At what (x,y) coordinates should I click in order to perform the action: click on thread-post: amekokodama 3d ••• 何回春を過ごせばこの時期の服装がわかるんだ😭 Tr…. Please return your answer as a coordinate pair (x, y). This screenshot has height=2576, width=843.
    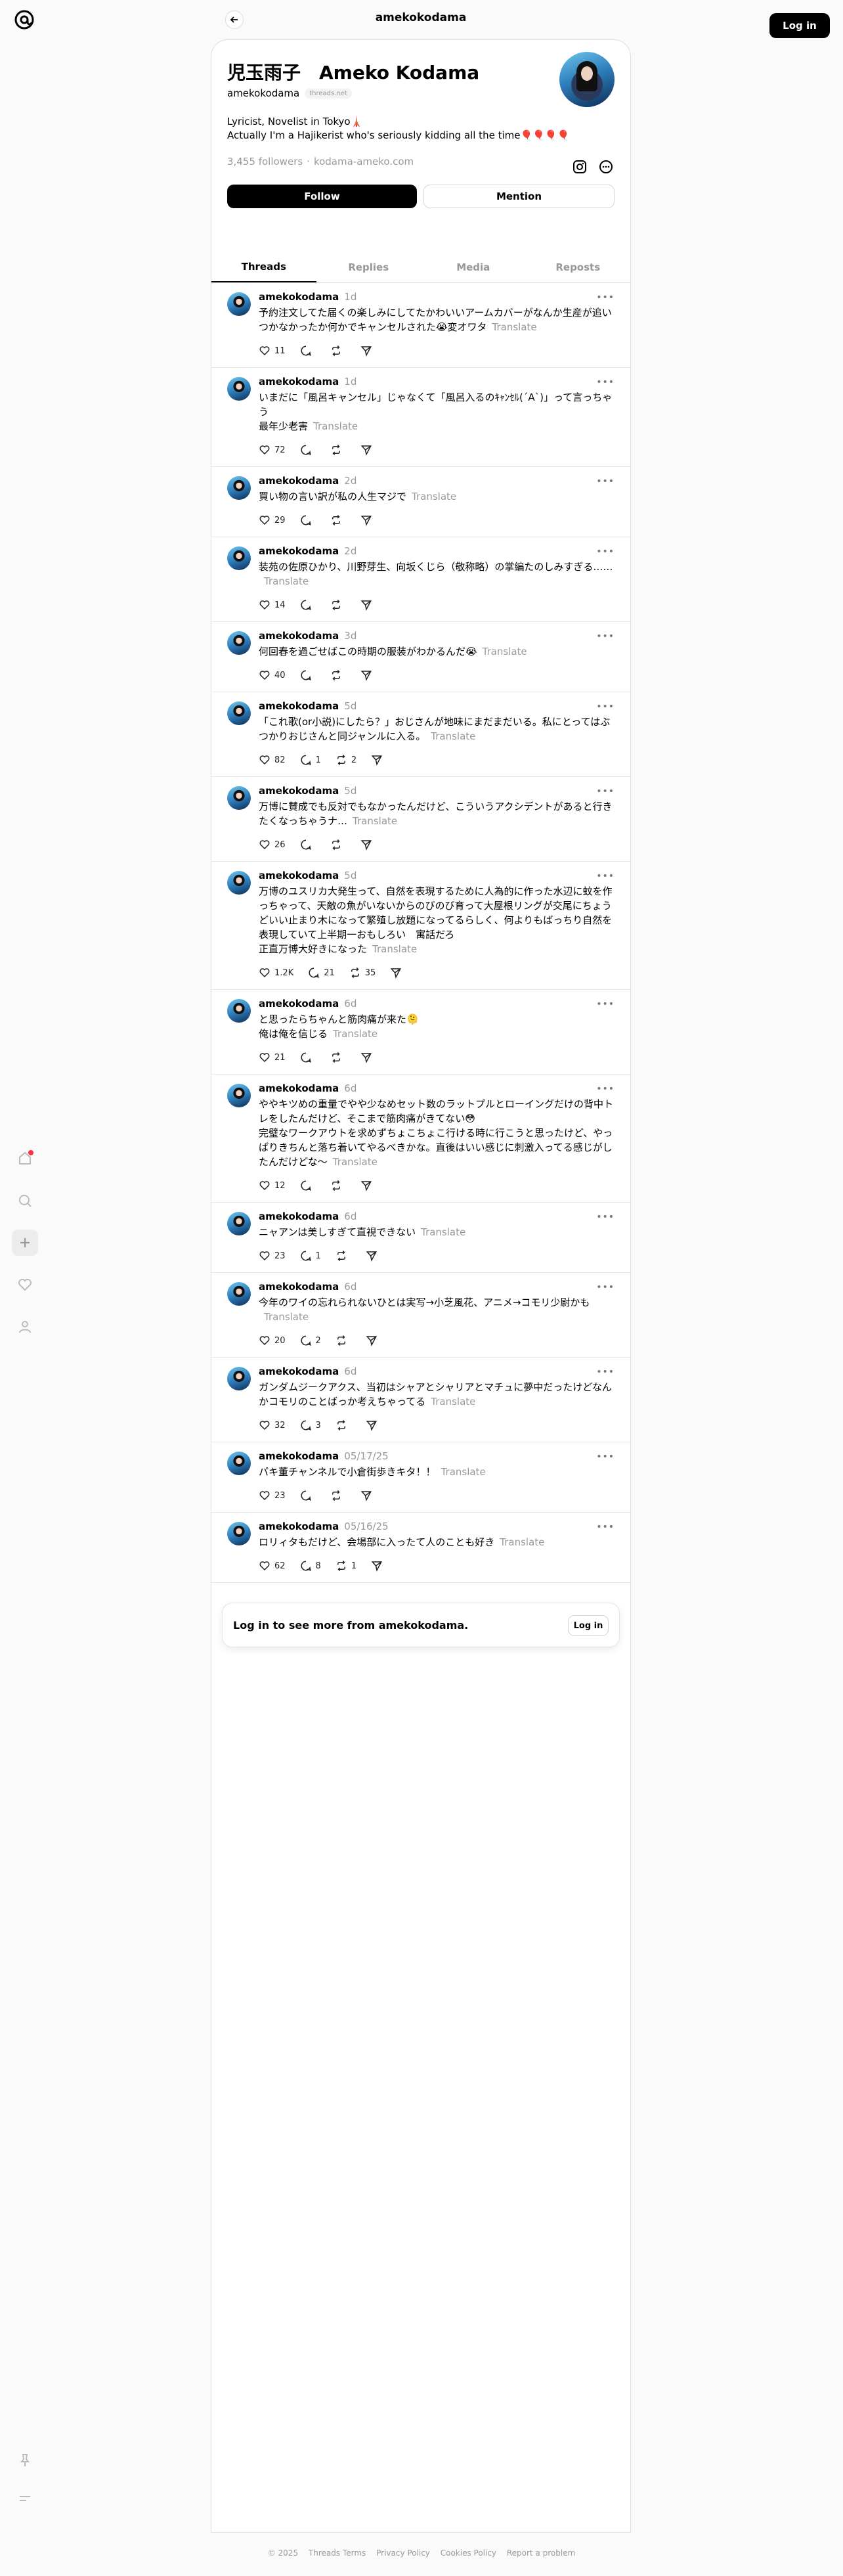
    Looking at the image, I should click on (420, 657).